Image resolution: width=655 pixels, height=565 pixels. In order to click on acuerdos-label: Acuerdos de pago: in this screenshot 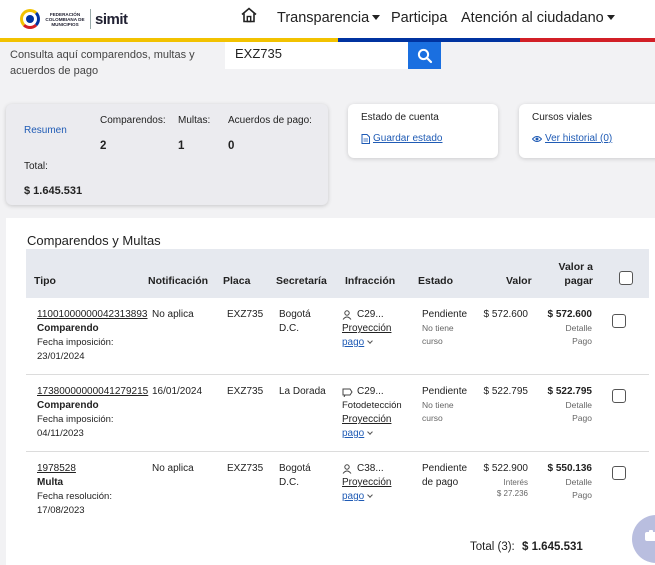, I will do `click(270, 120)`.